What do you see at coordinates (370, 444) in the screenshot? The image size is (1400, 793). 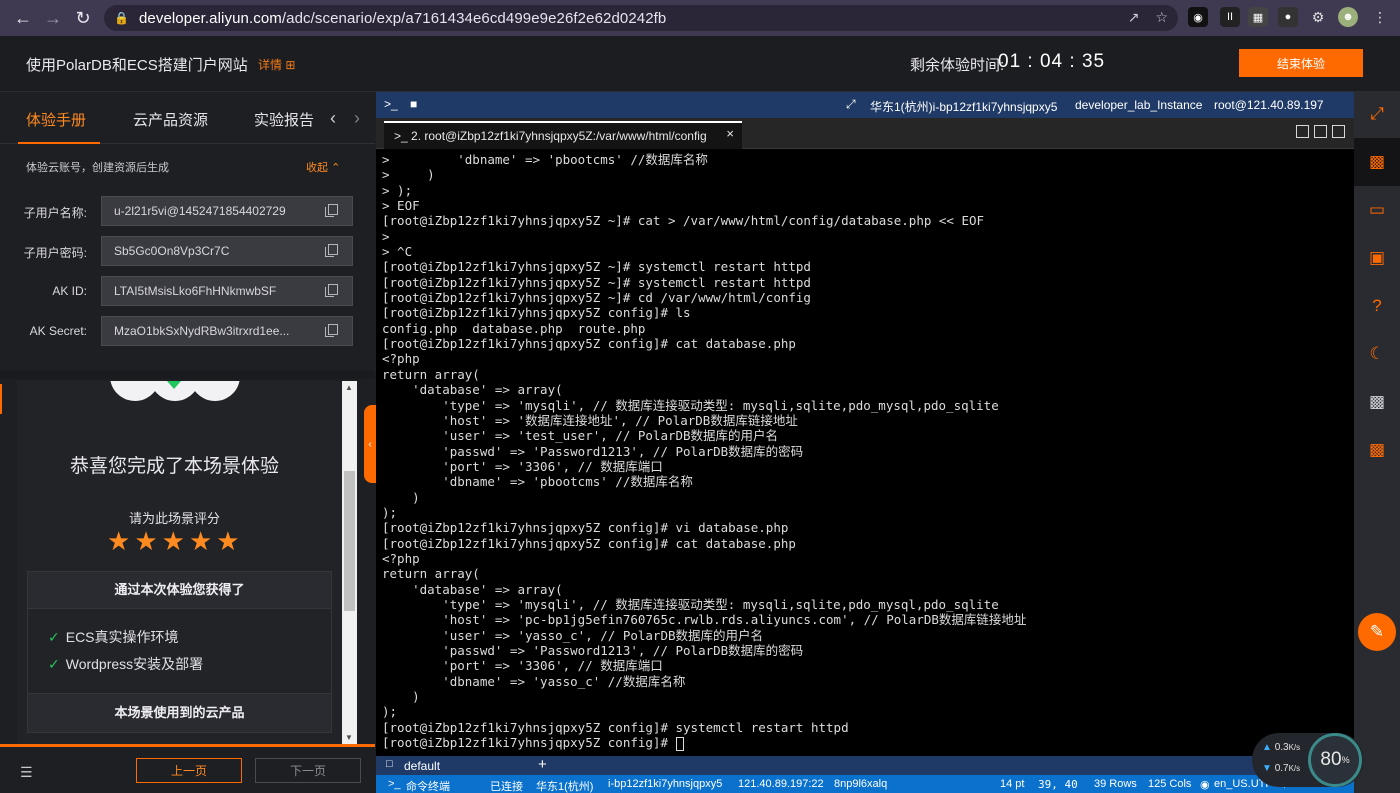 I see `panel-collapse-handle: ‹` at bounding box center [370, 444].